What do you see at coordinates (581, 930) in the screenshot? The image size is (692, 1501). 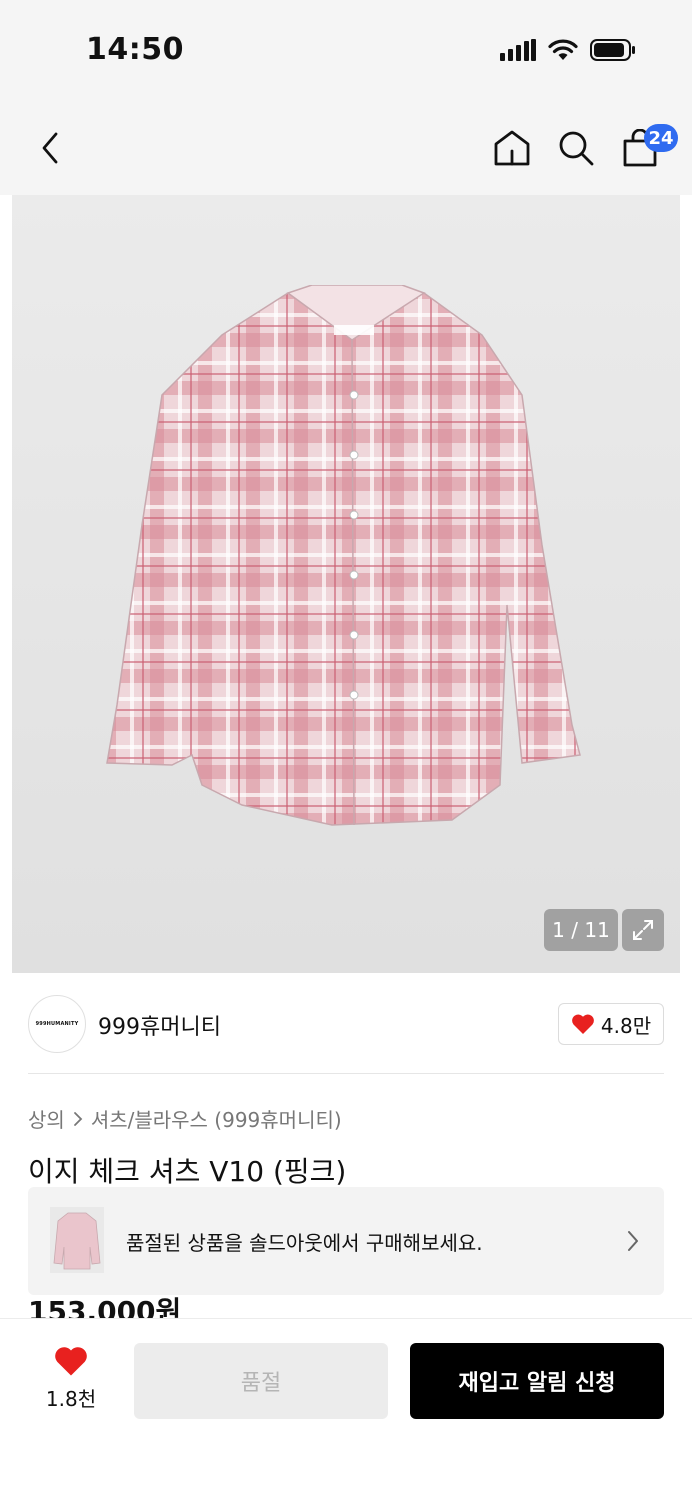 I see `image-counter: 1 / 11` at bounding box center [581, 930].